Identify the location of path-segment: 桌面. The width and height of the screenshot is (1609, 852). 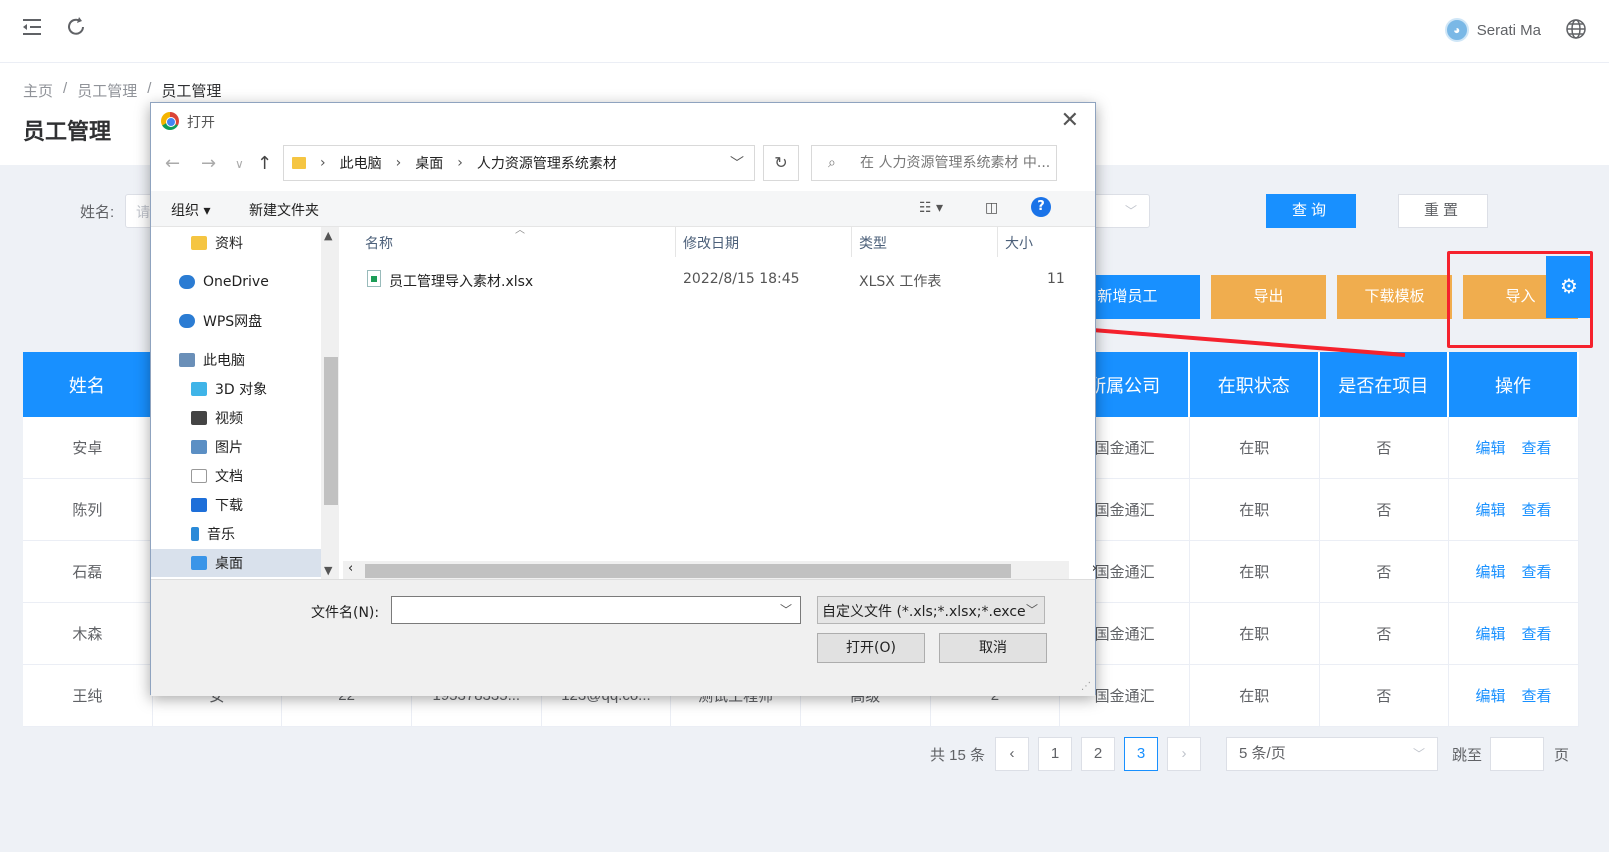
(429, 163).